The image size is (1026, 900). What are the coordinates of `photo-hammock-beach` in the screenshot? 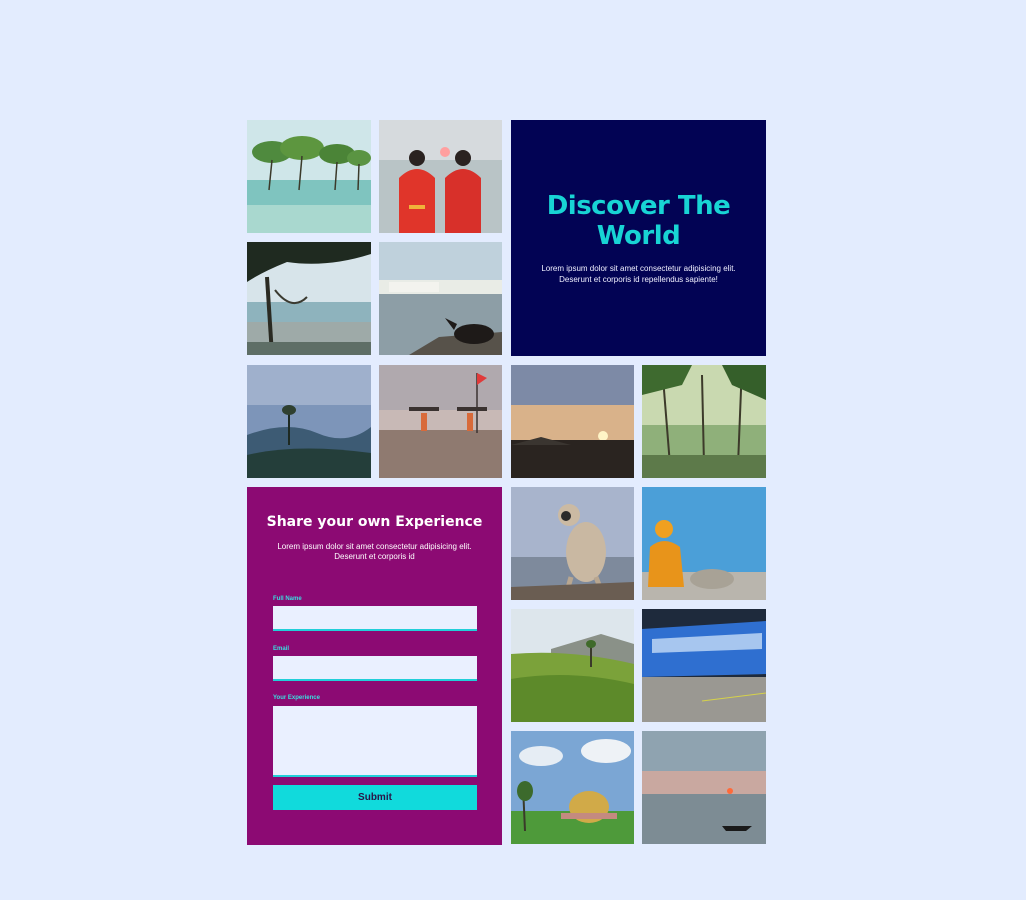 It's located at (309, 298).